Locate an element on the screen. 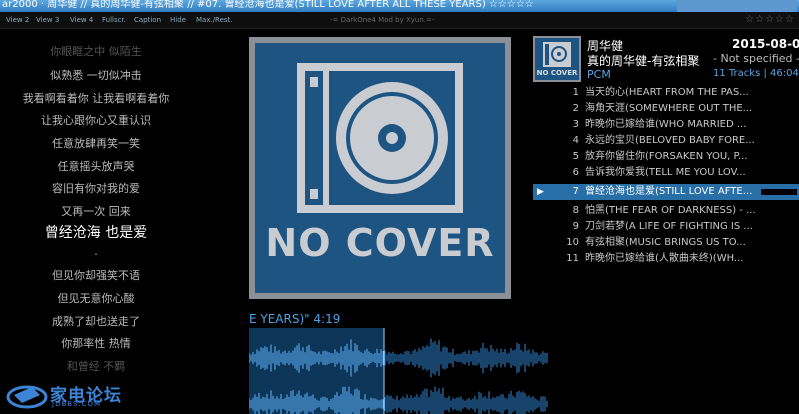 The height and width of the screenshot is (414, 799). skin-credit: -= DarkOne4 Mod by Xyun =- is located at coordinates (382, 20).